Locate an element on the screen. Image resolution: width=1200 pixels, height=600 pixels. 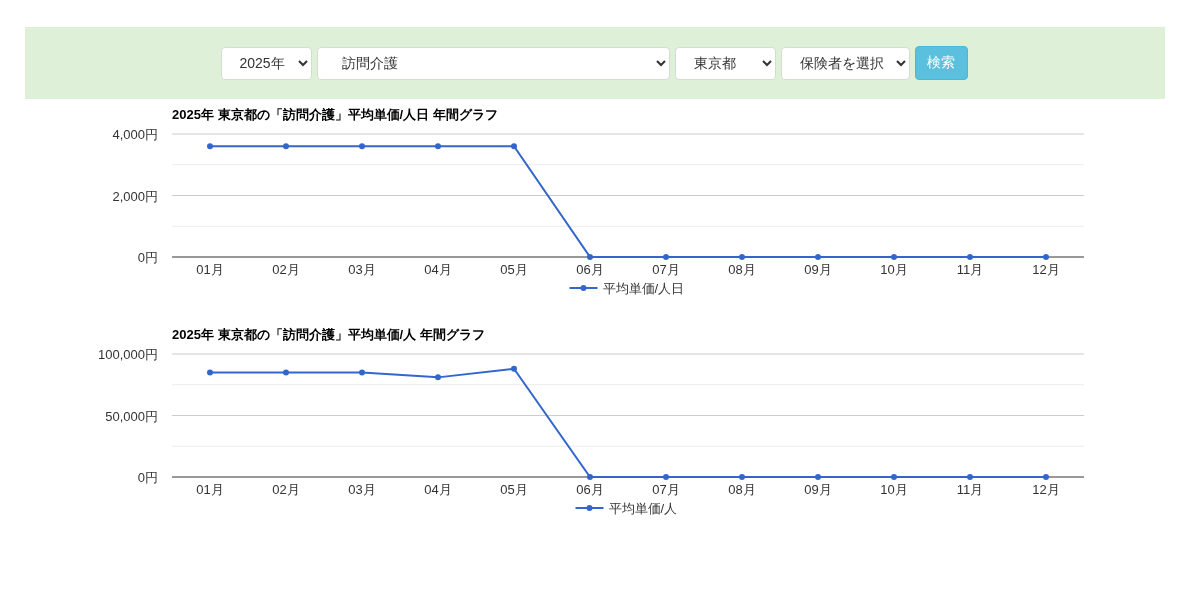
y-axis-label: 2,000円 is located at coordinates (135, 196).